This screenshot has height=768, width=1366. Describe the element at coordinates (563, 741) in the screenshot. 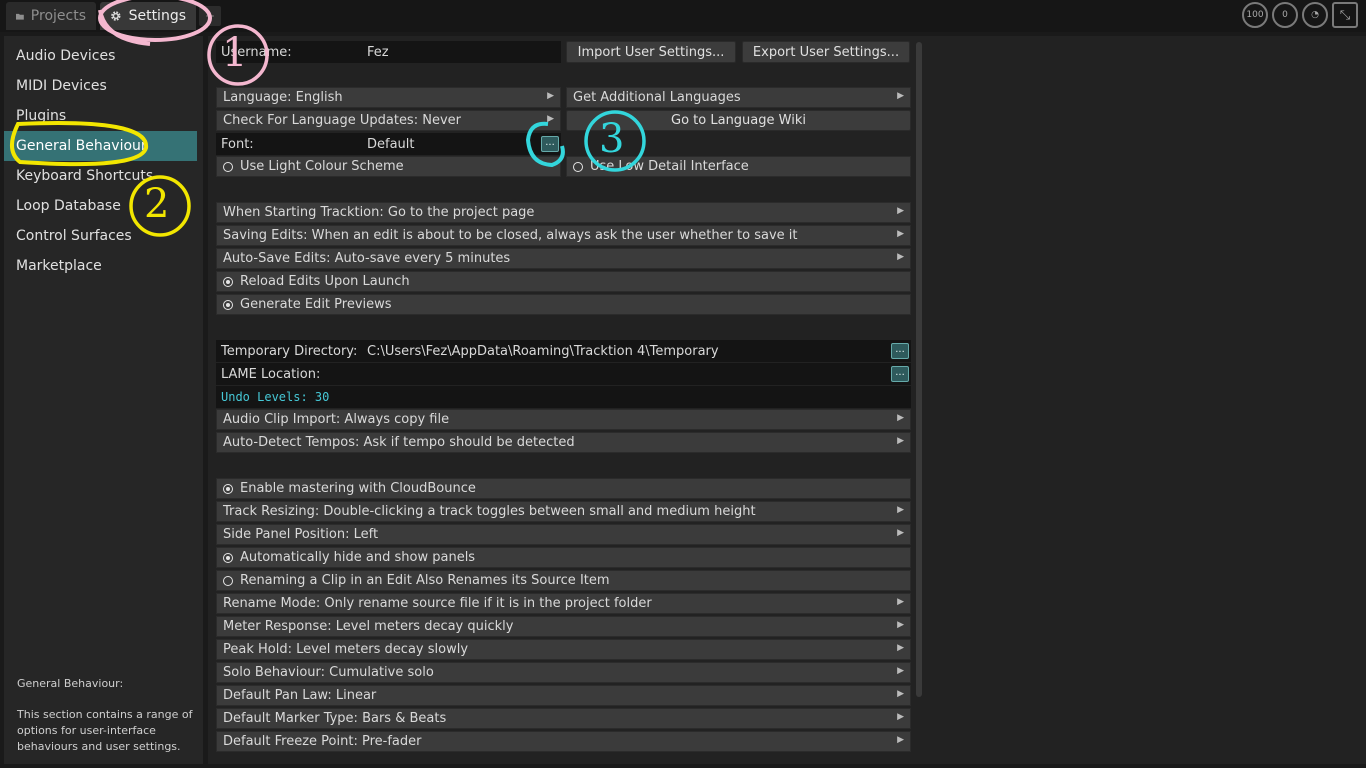

I see `freeze-point-menu: Default Freeze Point: Pre-fader ▶` at that location.